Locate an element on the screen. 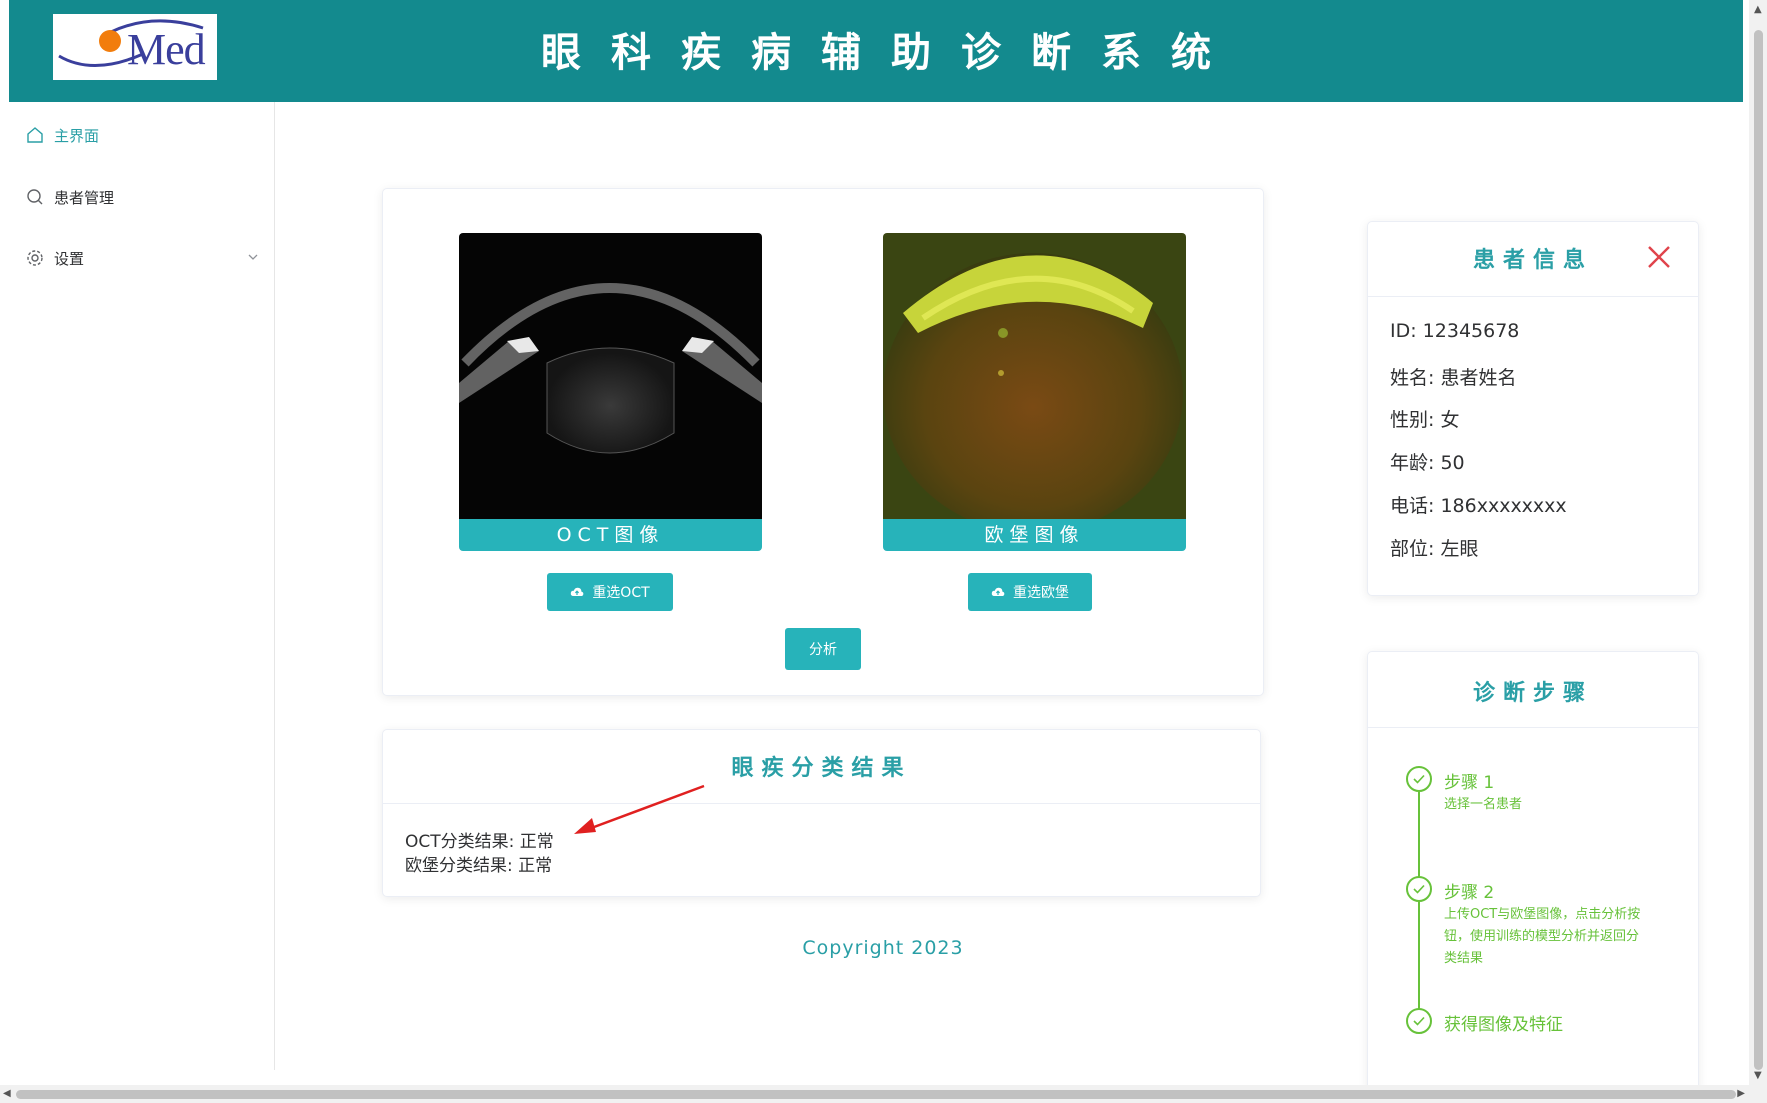 The image size is (1767, 1103). sidebar-item-label: 设置 is located at coordinates (69, 258).